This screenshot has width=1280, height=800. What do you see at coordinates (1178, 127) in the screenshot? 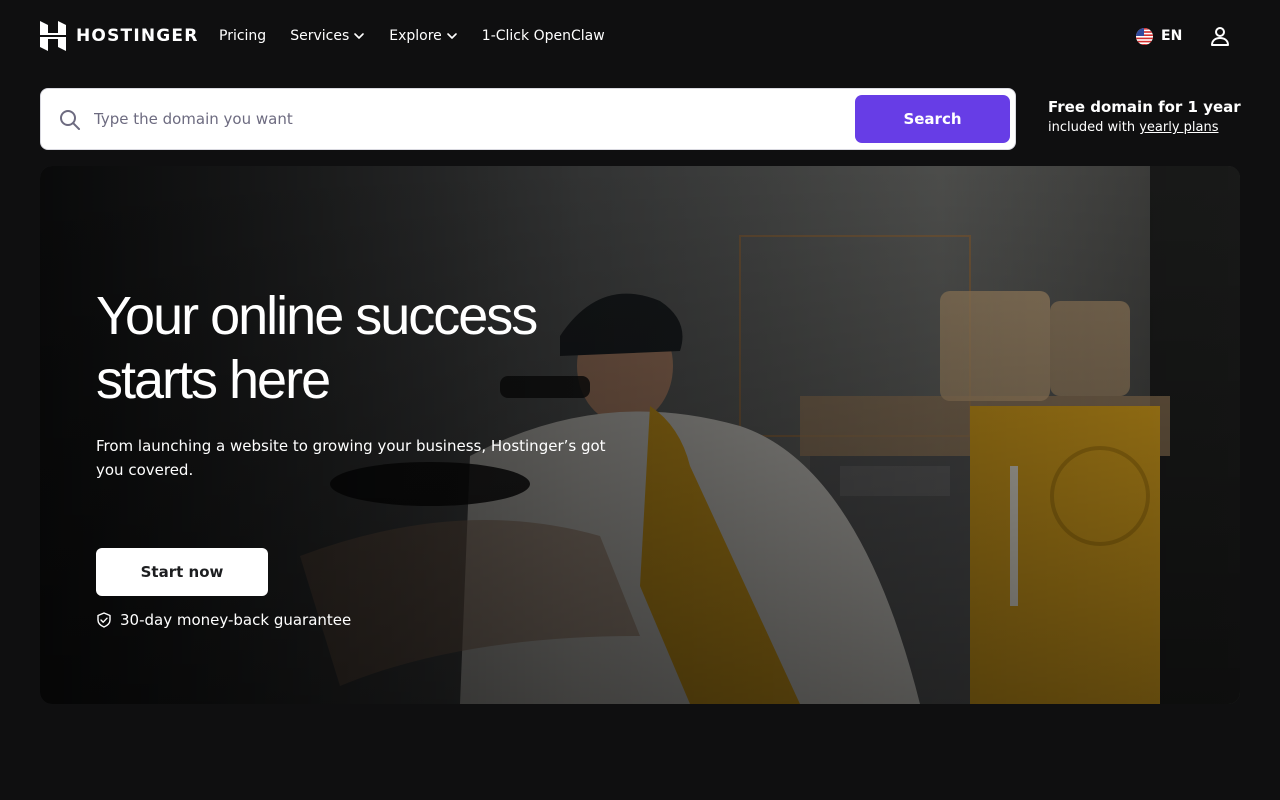
I see `yearly-plans-link: yearly plans` at bounding box center [1178, 127].